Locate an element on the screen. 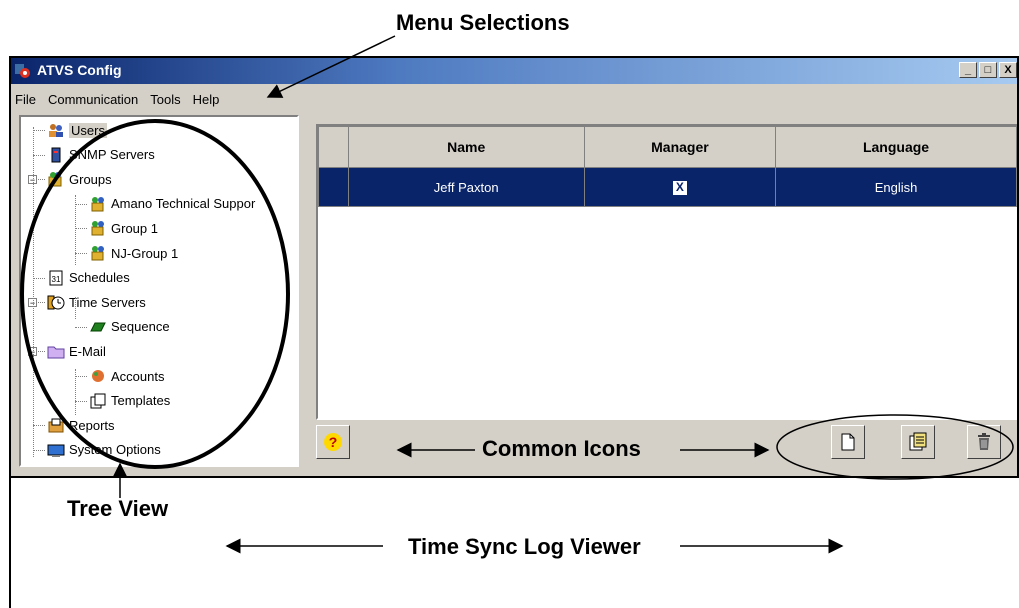 The height and width of the screenshot is (608, 1019). cell-manager: X is located at coordinates (680, 187).